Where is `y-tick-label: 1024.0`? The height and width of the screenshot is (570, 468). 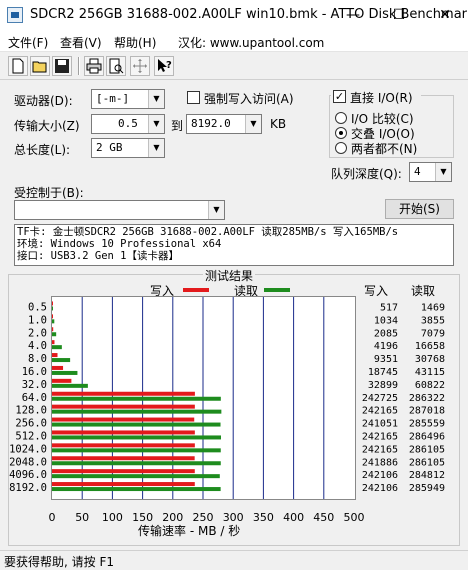 y-tick-label: 1024.0 is located at coordinates (28, 449).